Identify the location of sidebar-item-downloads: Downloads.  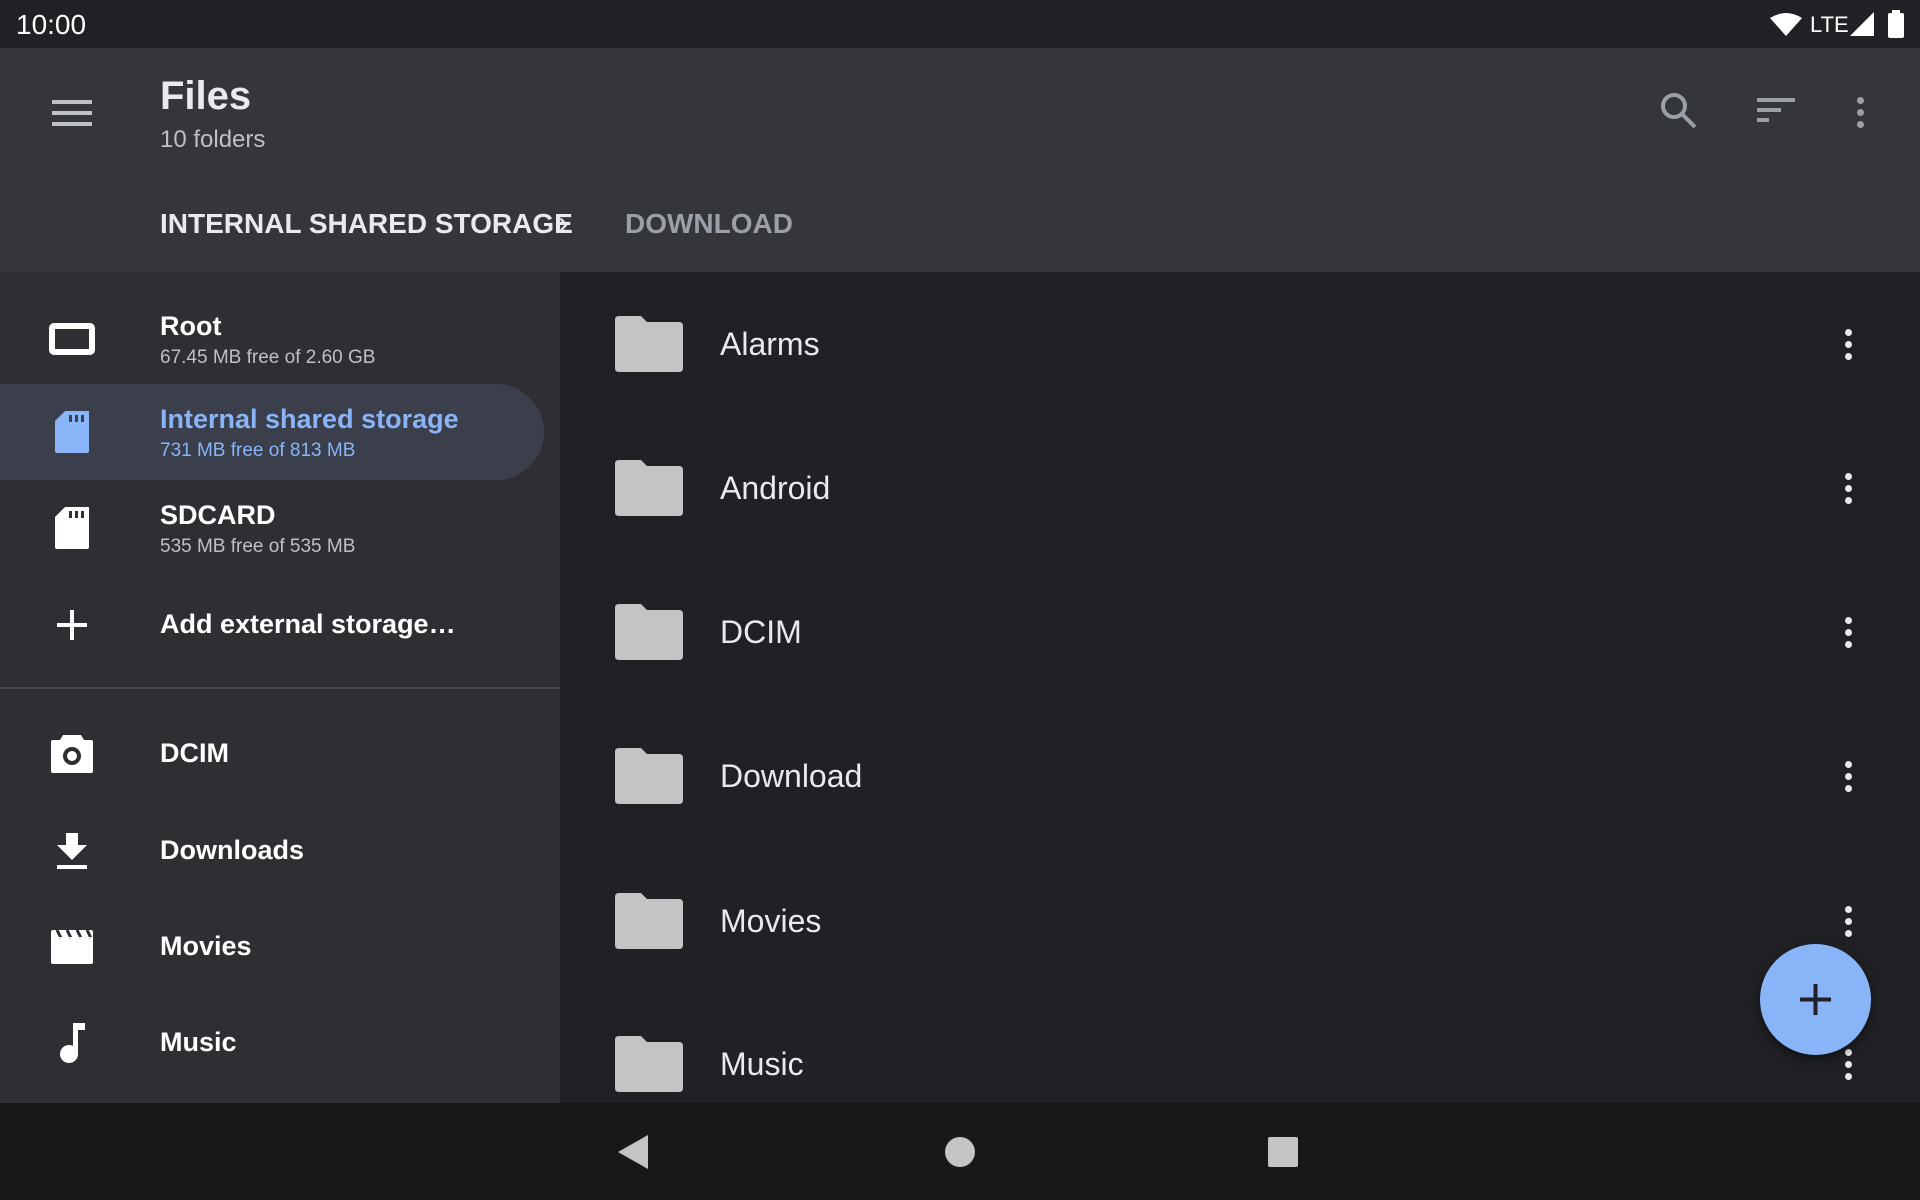
(272, 851).